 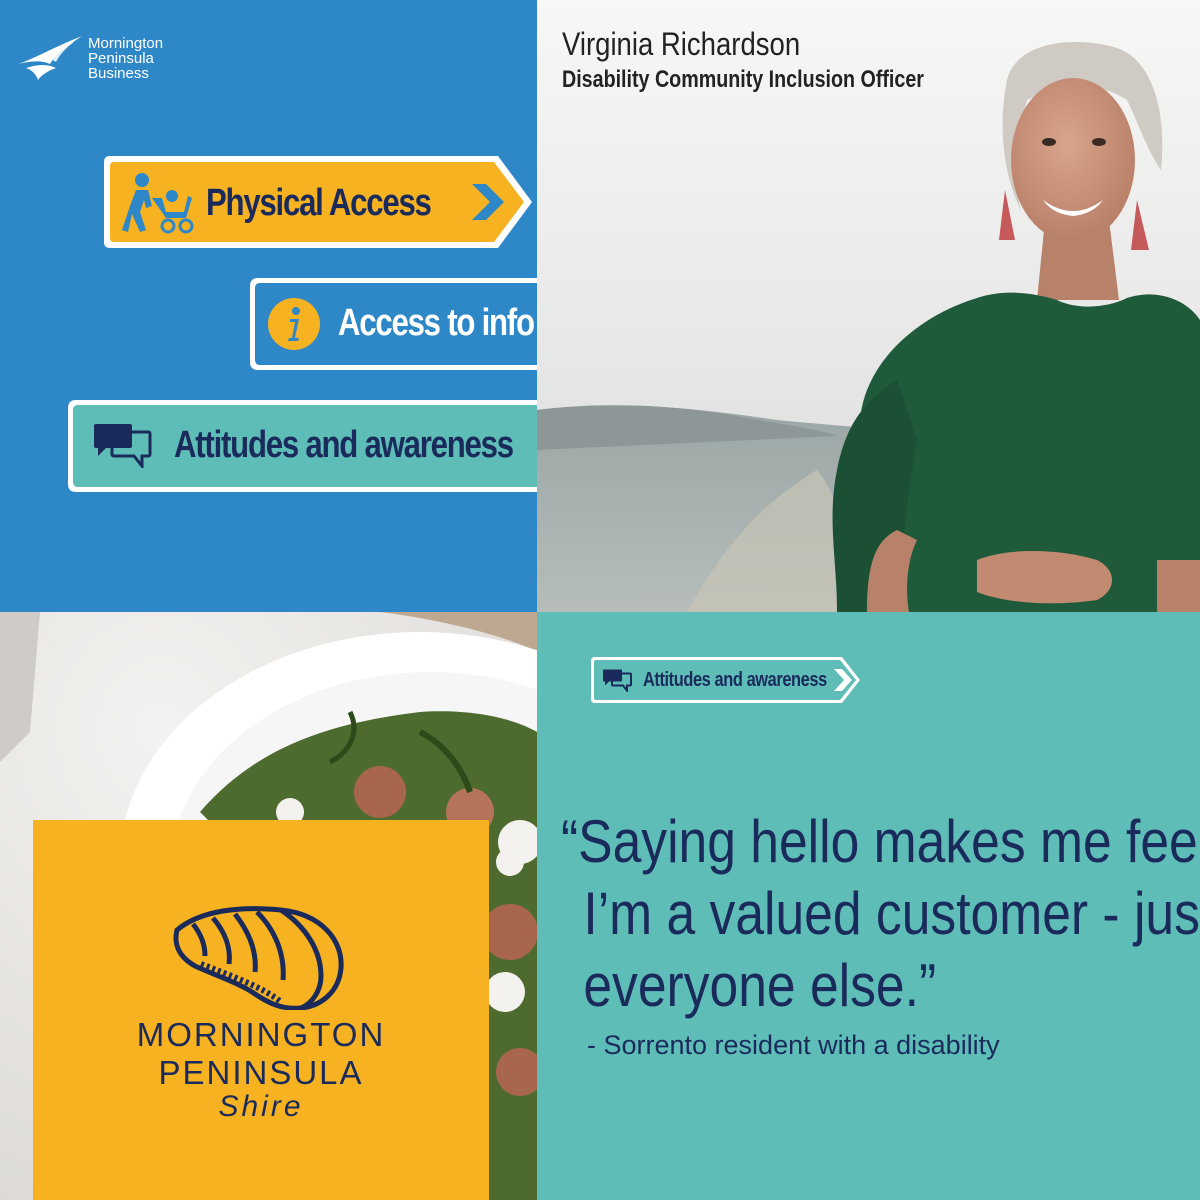 What do you see at coordinates (760, 985) in the screenshot?
I see `quote-line: everyone else.”` at bounding box center [760, 985].